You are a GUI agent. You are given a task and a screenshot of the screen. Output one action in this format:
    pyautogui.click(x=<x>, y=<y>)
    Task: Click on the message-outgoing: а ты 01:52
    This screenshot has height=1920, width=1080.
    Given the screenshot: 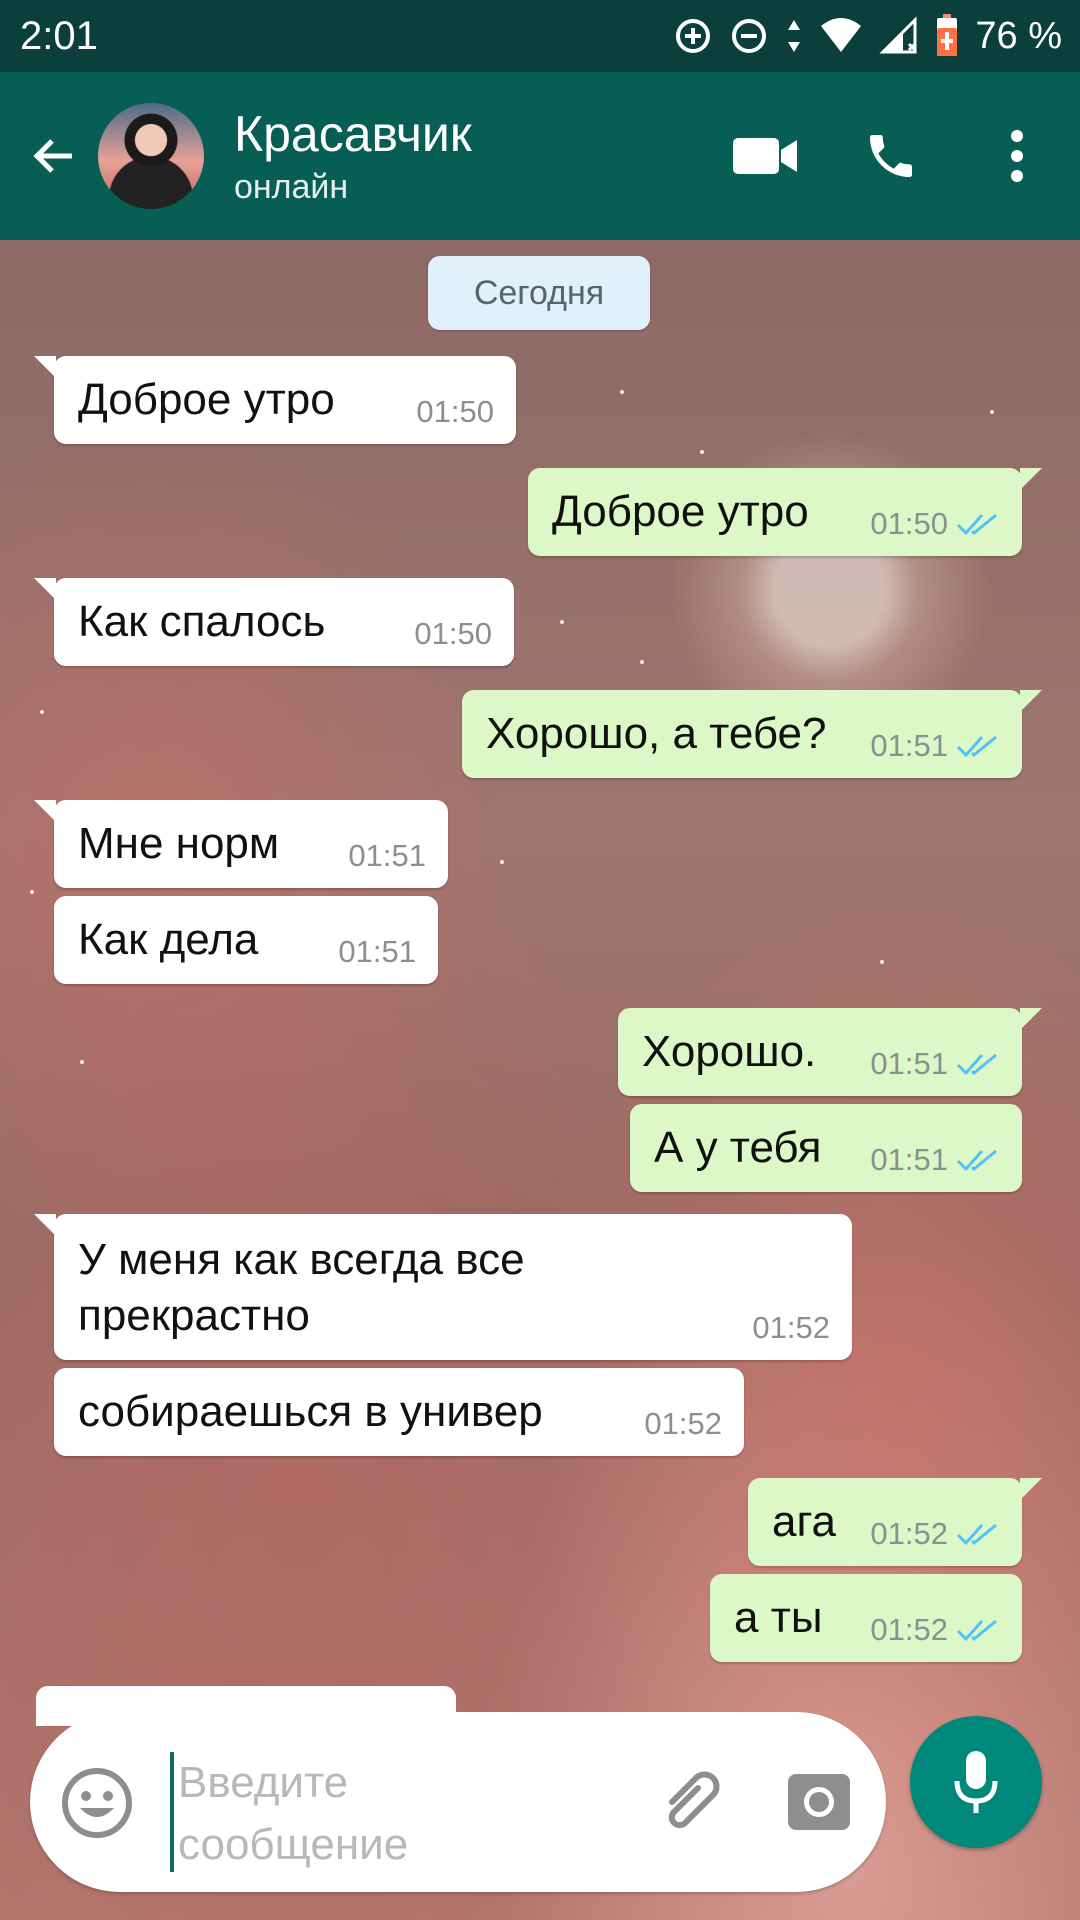 What is the action you would take?
    pyautogui.click(x=866, y=1618)
    